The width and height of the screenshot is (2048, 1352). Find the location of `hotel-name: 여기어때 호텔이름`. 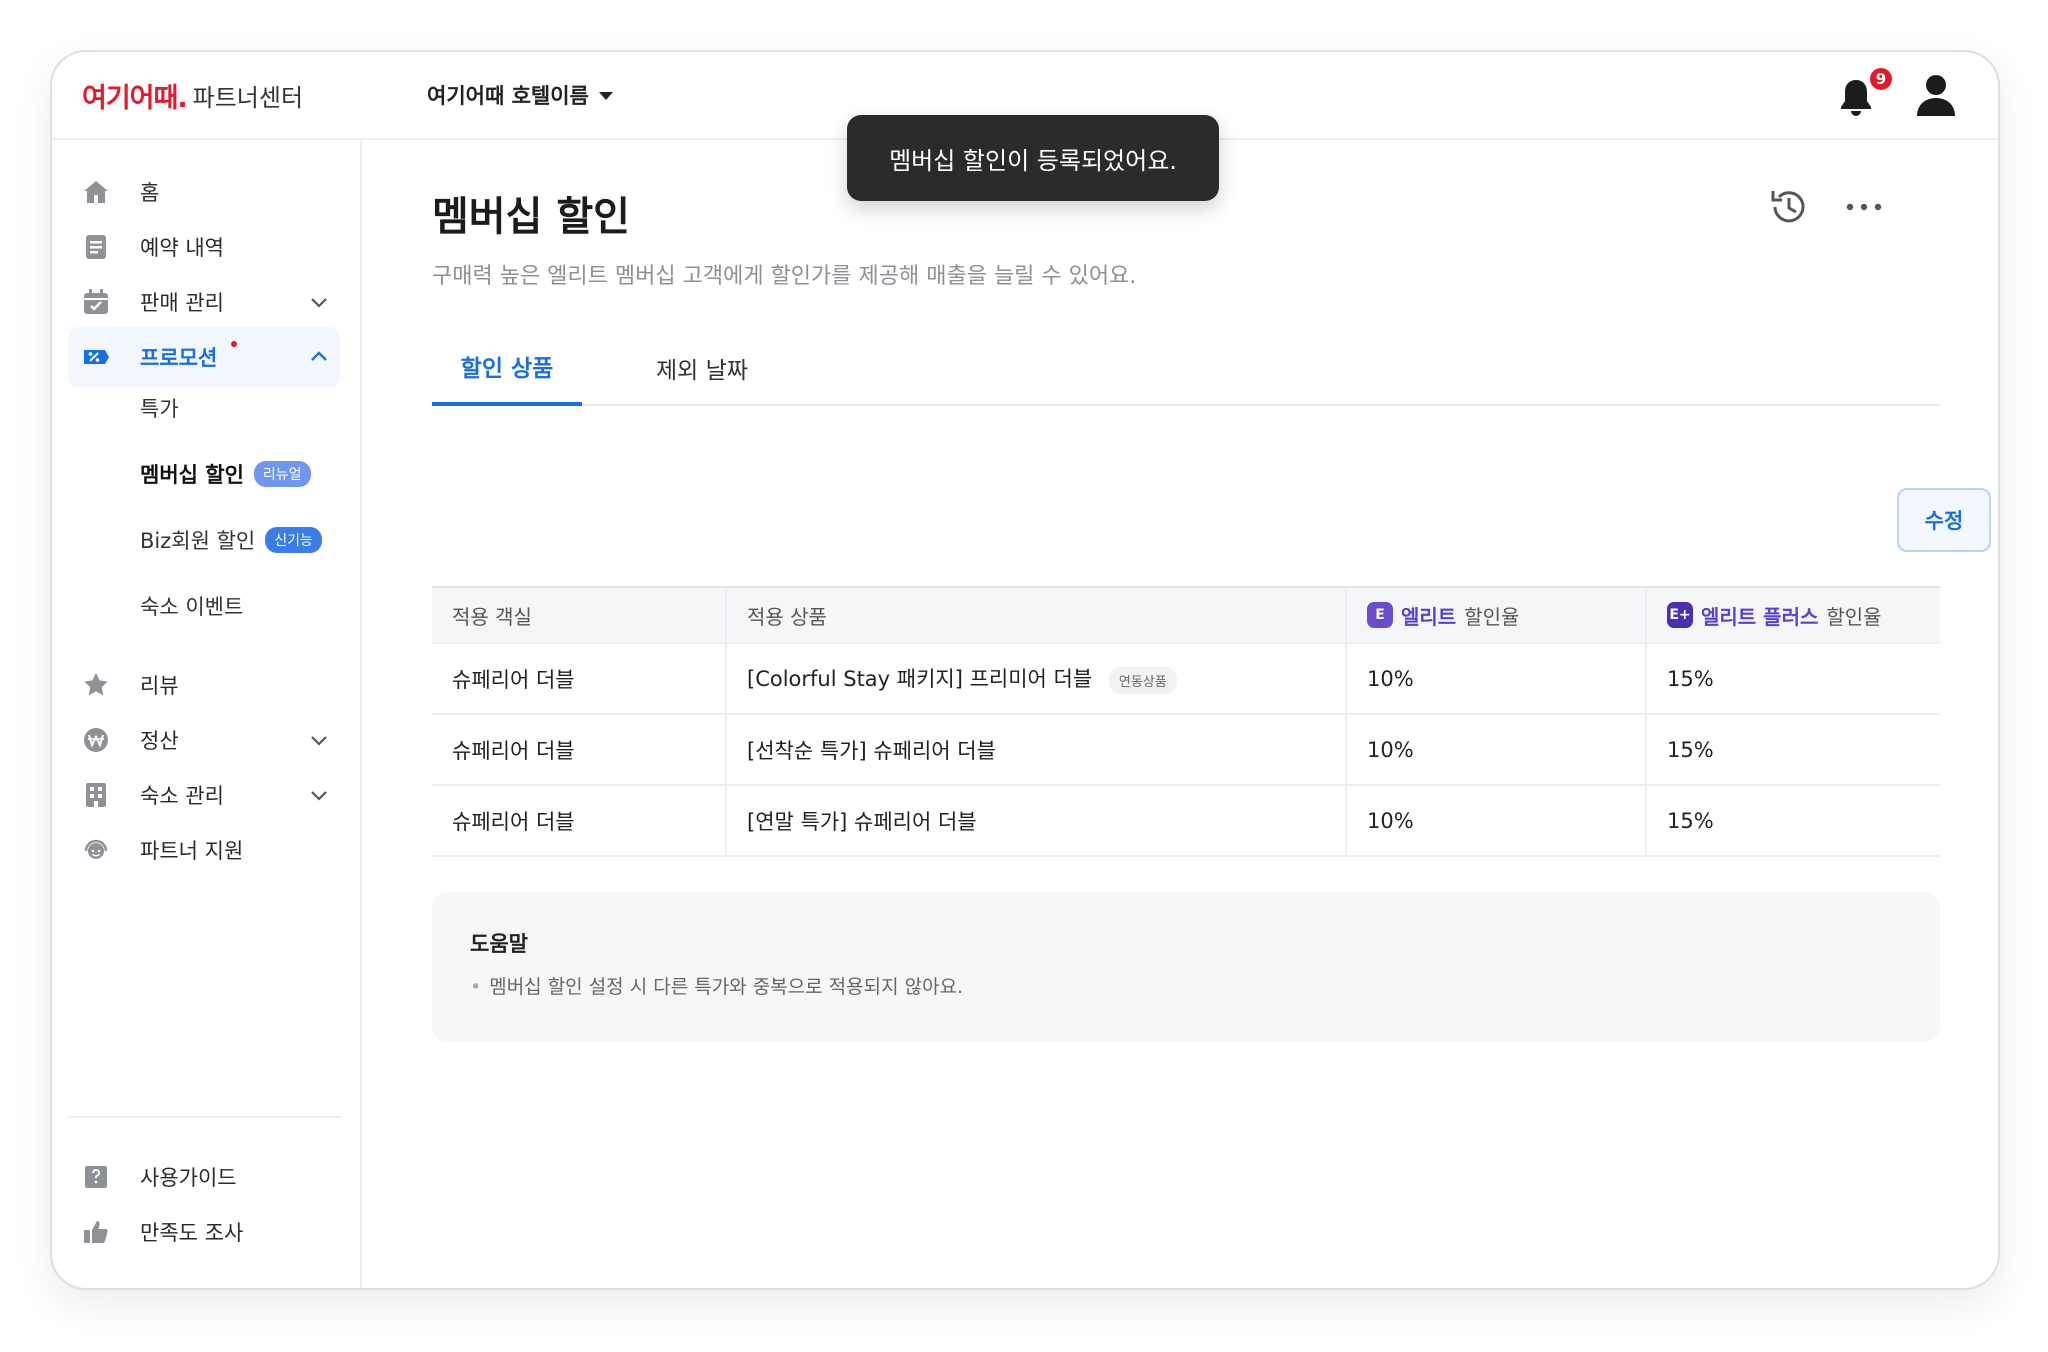

hotel-name: 여기어때 호텔이름 is located at coordinates (508, 96).